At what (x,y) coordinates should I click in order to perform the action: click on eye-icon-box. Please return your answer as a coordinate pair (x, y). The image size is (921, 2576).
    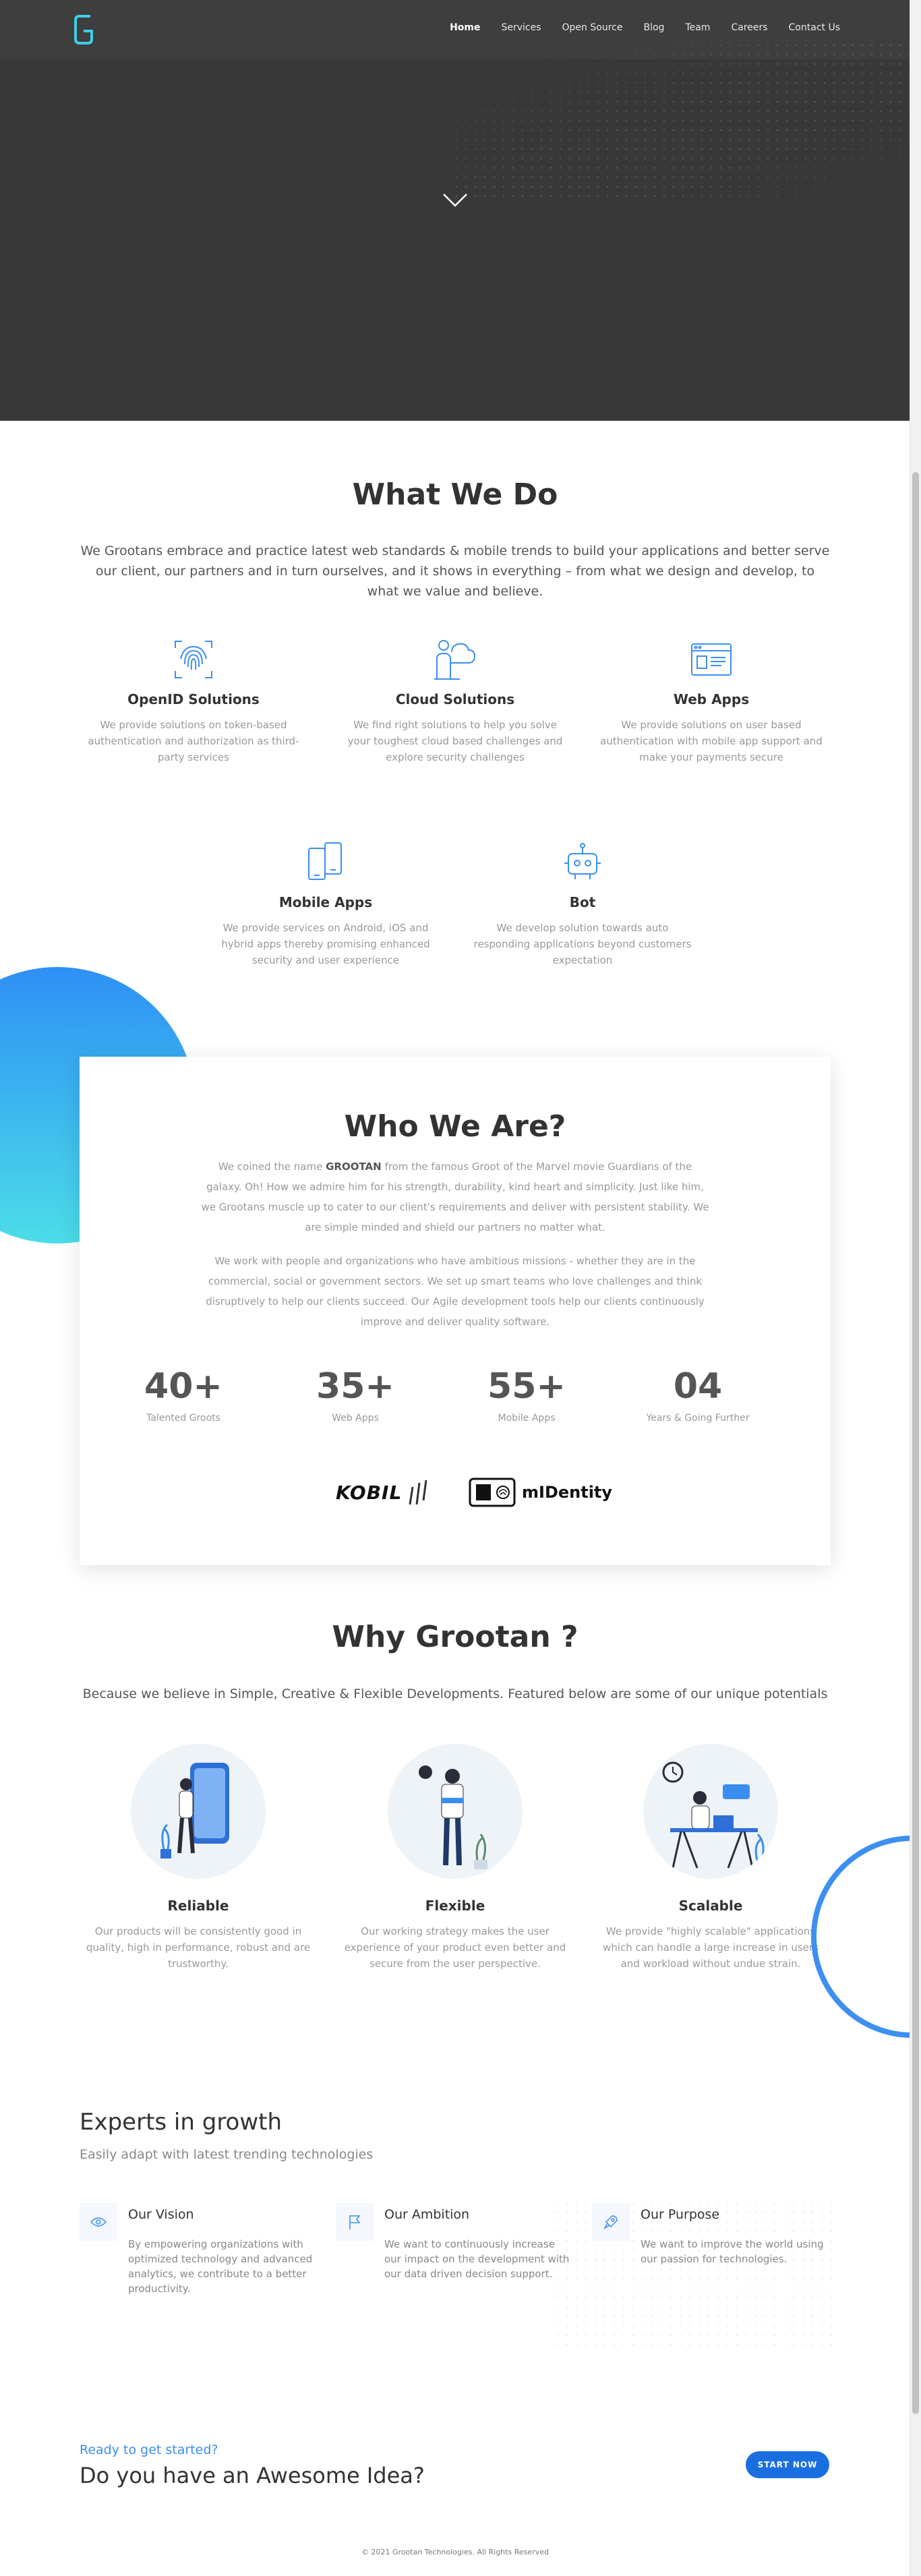
    Looking at the image, I should click on (98, 2222).